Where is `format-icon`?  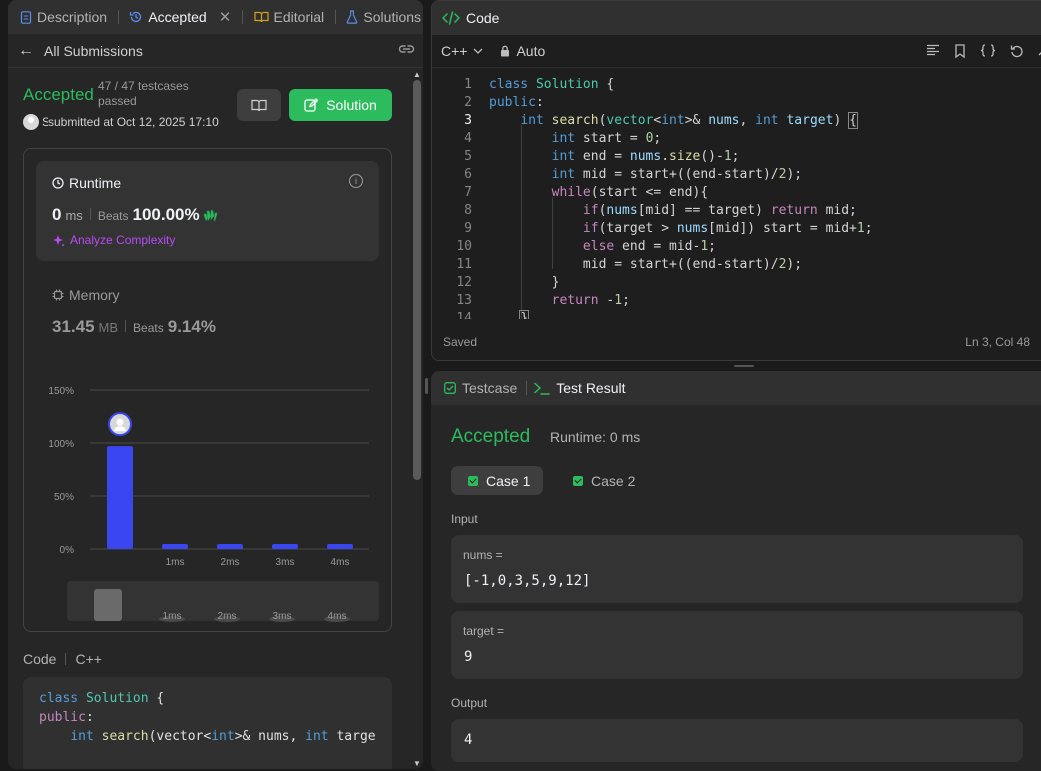 format-icon is located at coordinates (933, 50).